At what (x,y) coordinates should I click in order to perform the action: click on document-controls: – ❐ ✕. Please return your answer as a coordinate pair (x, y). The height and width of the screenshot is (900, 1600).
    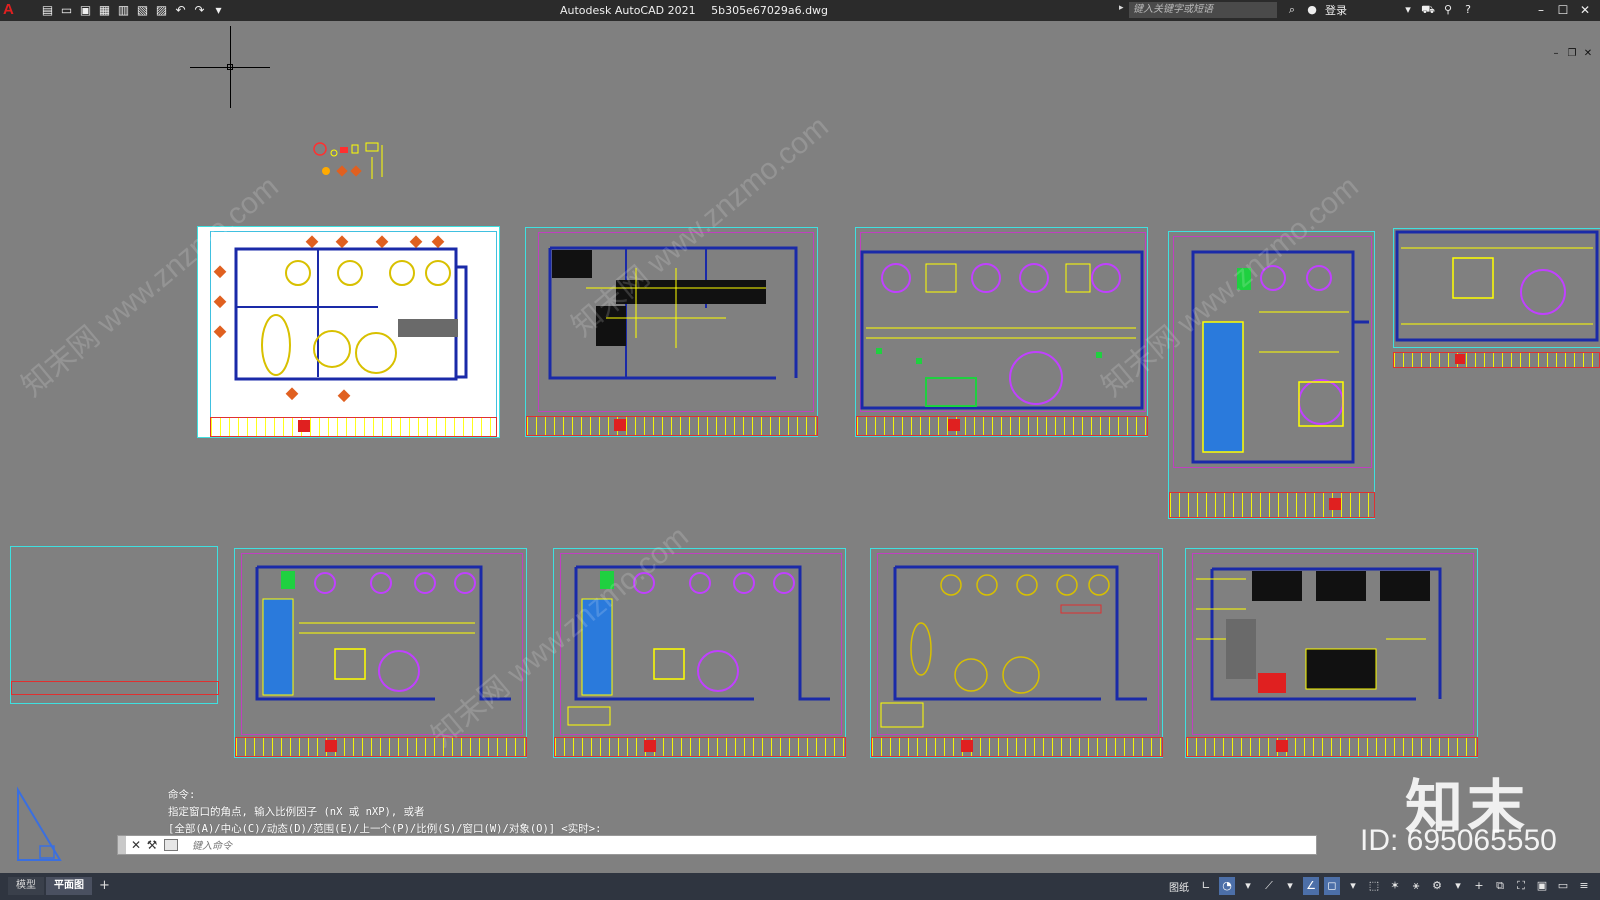
    Looking at the image, I should click on (1572, 54).